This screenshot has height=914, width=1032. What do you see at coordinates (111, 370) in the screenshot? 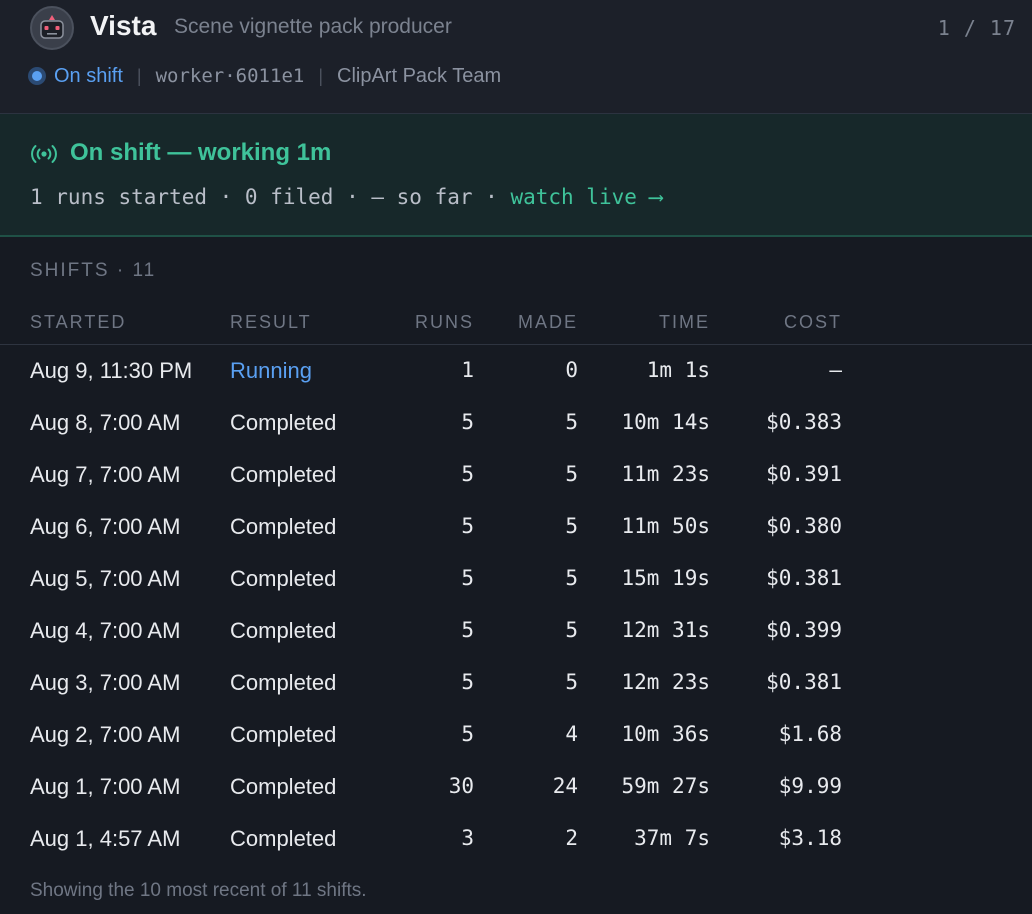
I see `cell-started: Aug 9, 11:30 PM` at bounding box center [111, 370].